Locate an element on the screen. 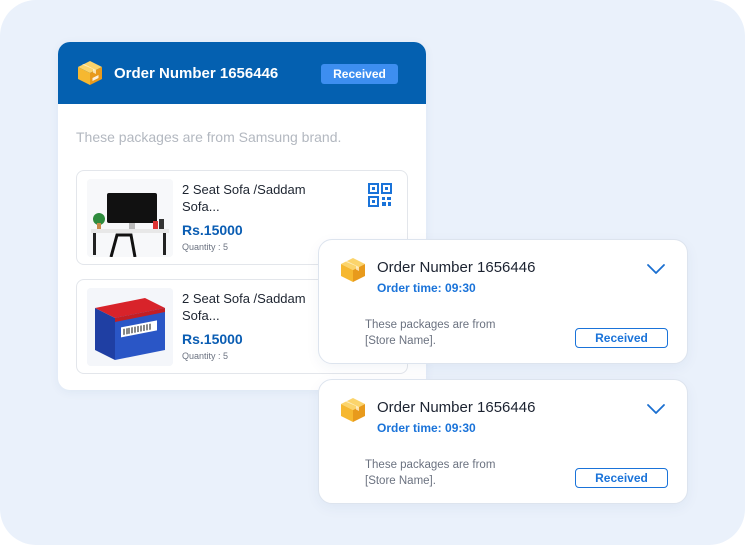 The height and width of the screenshot is (545, 745). product-box-photo-icon is located at coordinates (130, 327).